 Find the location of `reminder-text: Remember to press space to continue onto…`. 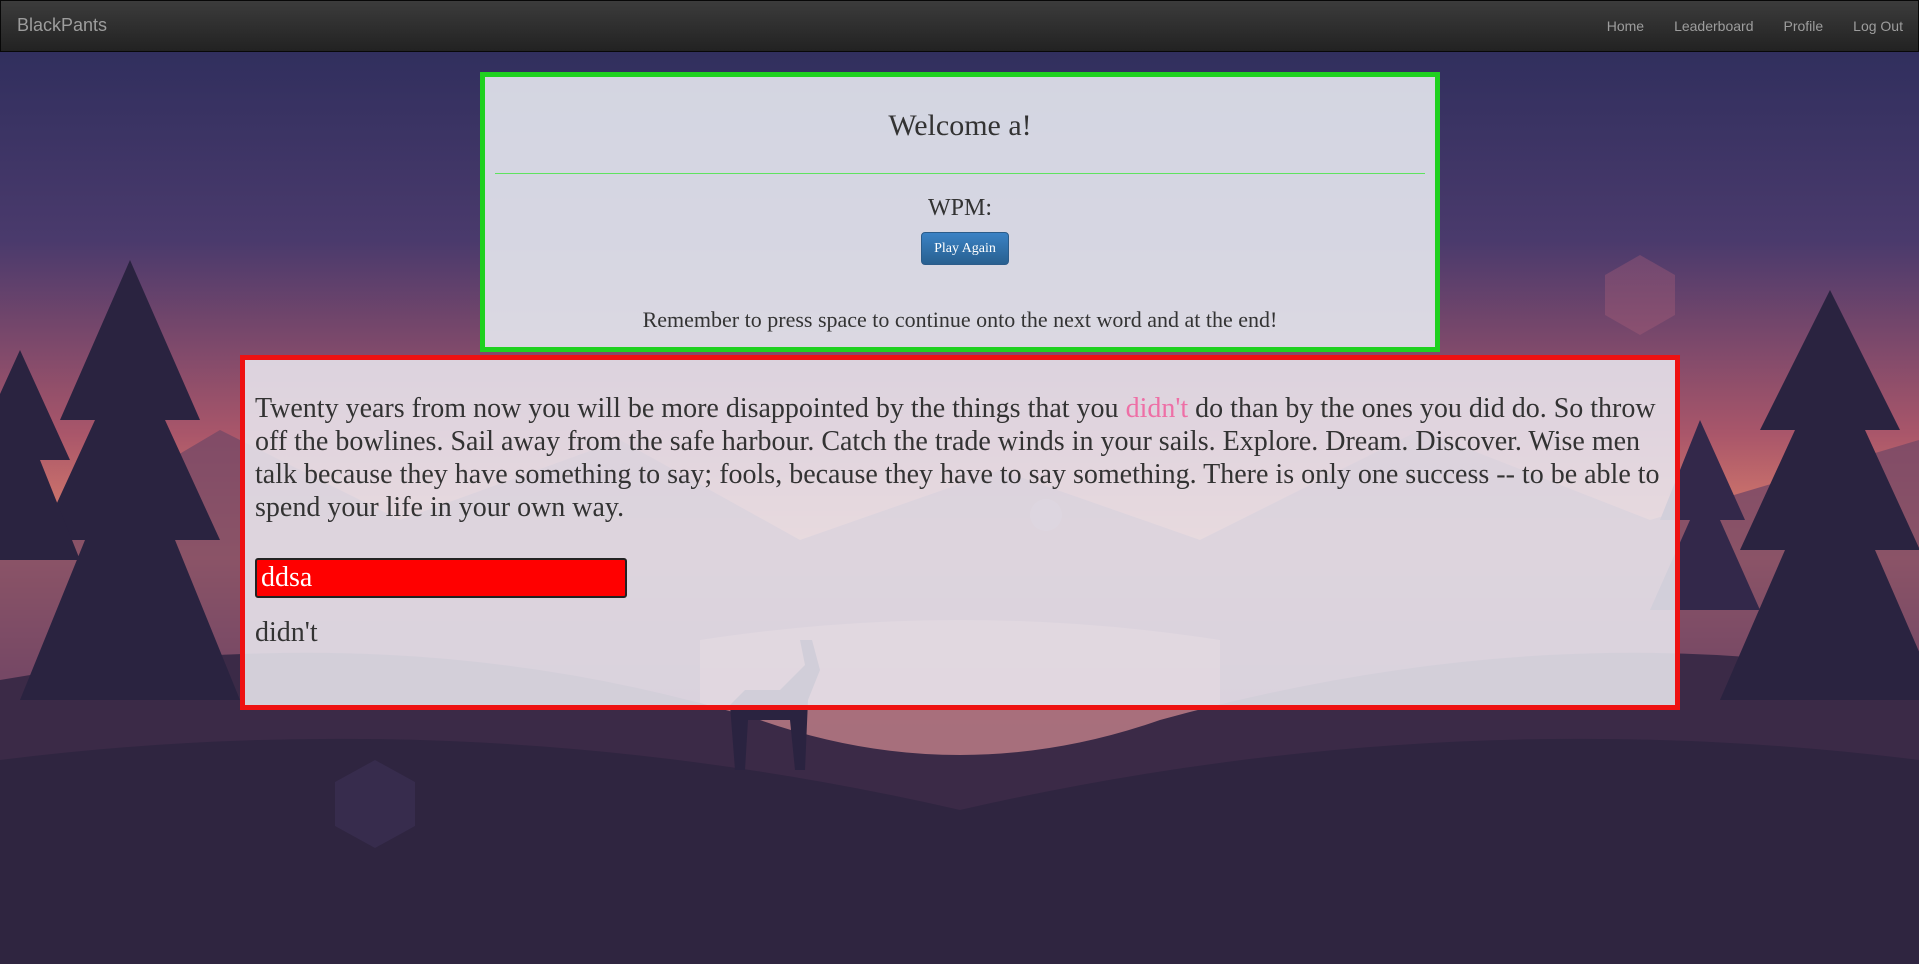

reminder-text: Remember to press space to continue onto… is located at coordinates (960, 319).